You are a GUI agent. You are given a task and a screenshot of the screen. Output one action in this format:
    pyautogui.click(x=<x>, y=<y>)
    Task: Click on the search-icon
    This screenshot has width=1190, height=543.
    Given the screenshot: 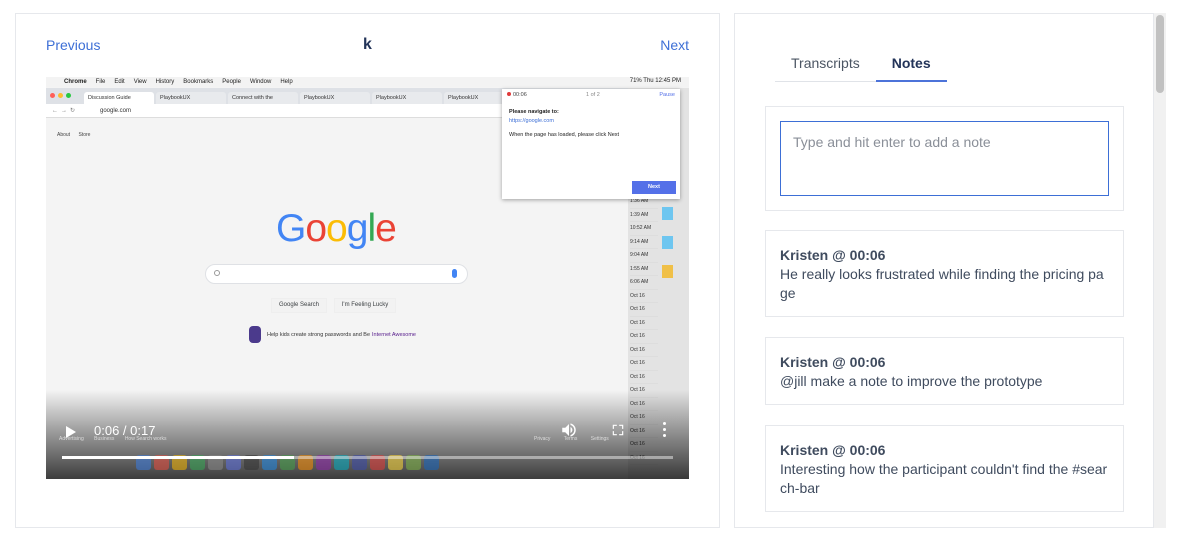 What is the action you would take?
    pyautogui.click(x=217, y=273)
    